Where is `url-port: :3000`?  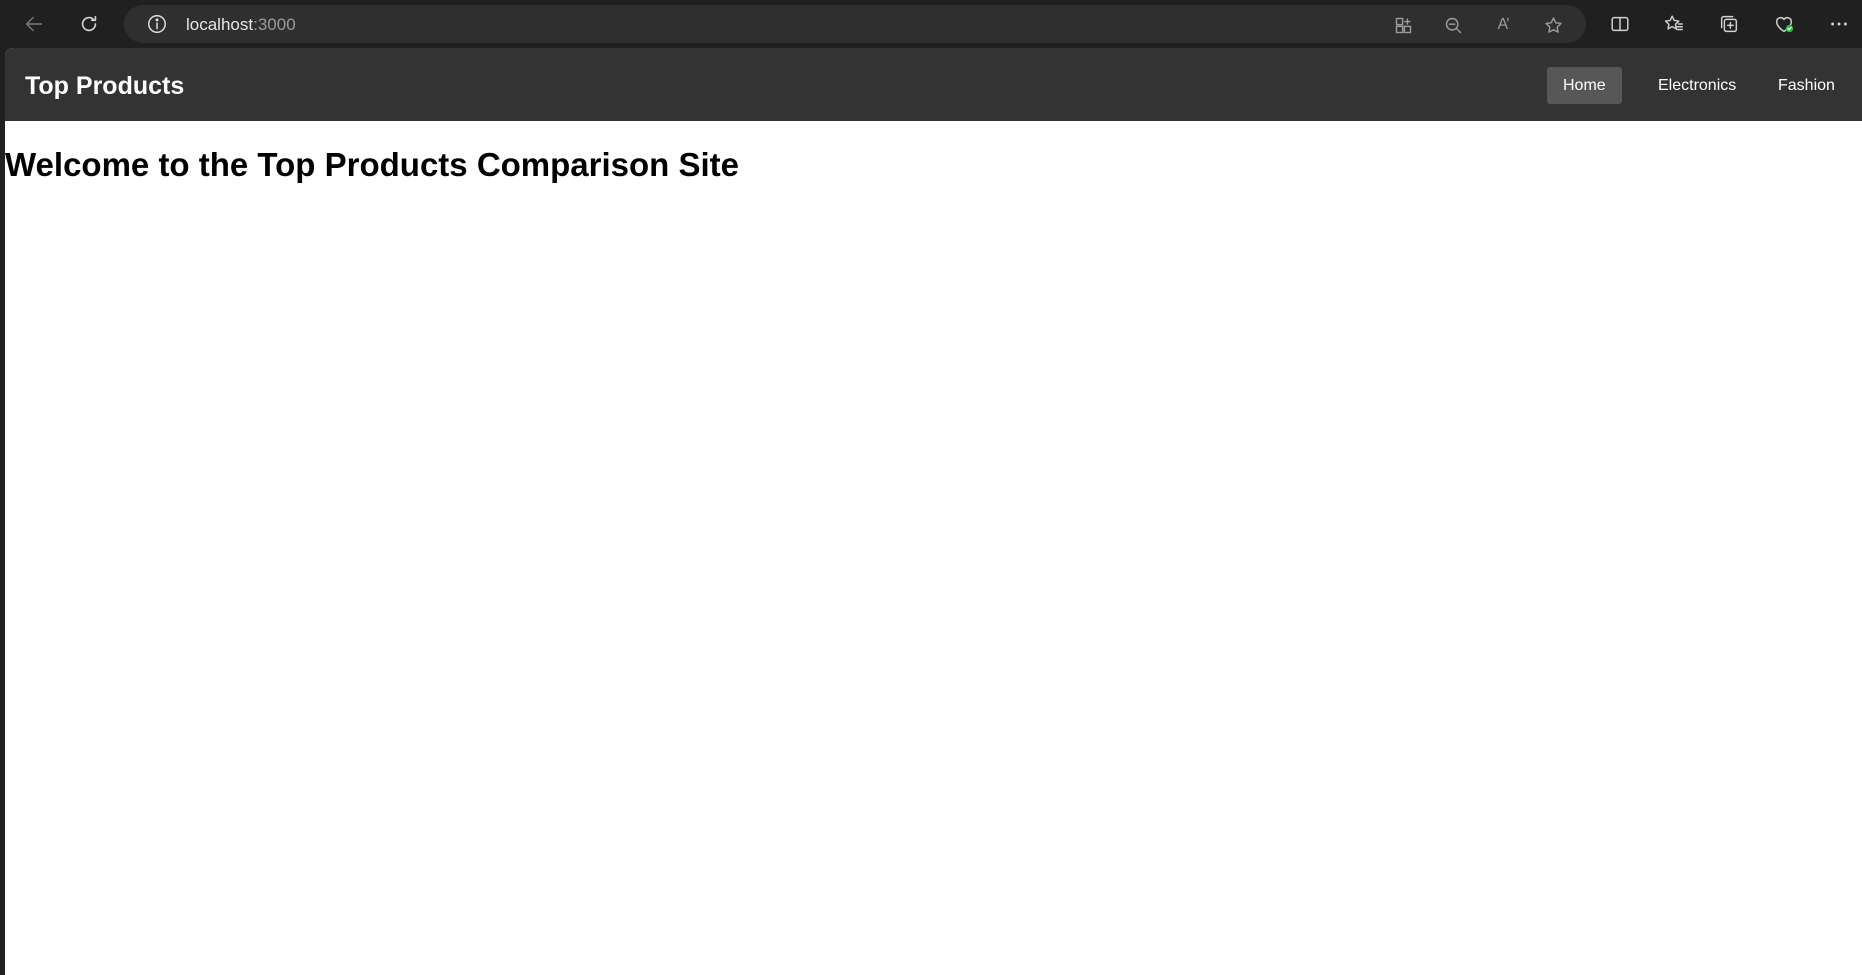
url-port: :3000 is located at coordinates (274, 24).